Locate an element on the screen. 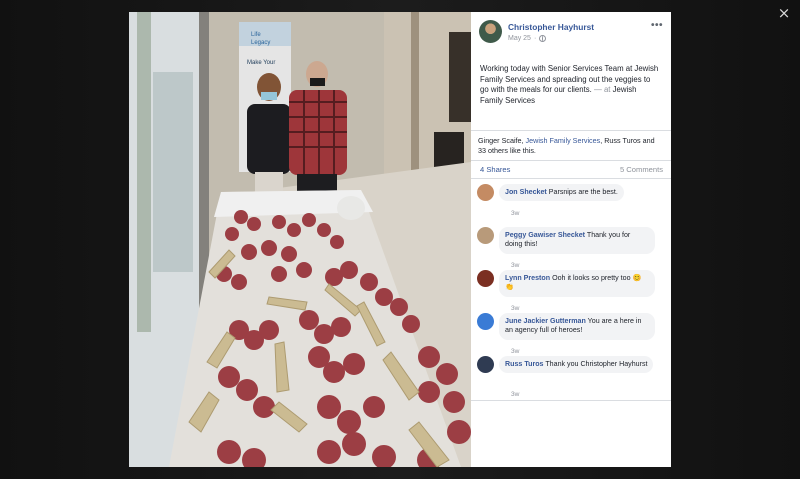  comment-author: Peggy Gawiser Shecket is located at coordinates (545, 235).